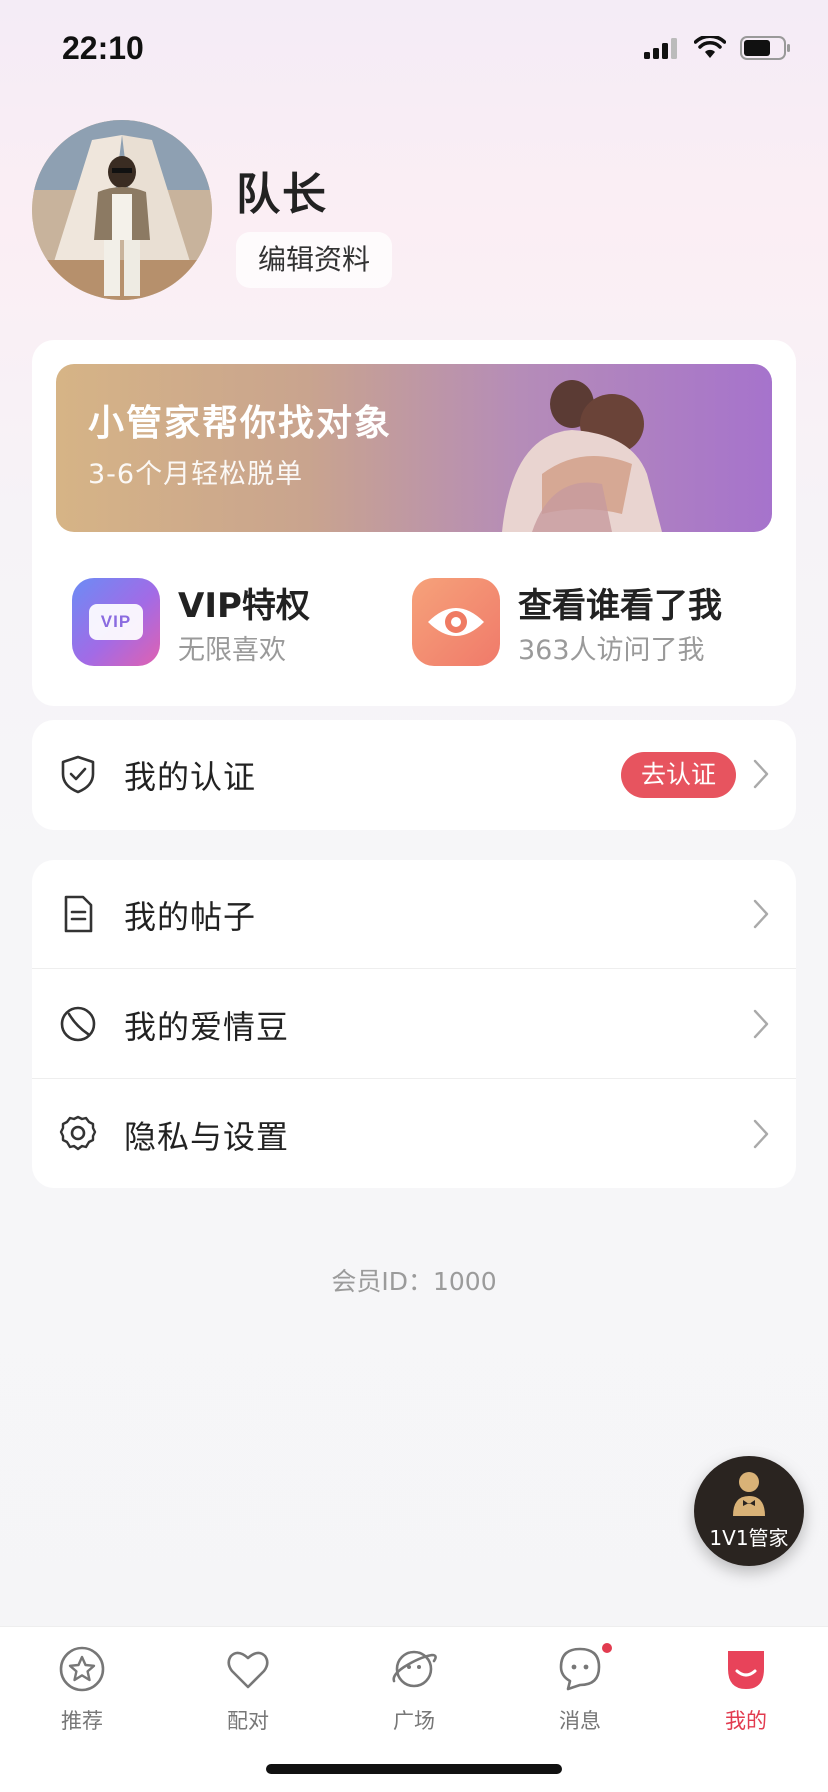  I want to click on tab-messages-label: 消息, so click(580, 1721).